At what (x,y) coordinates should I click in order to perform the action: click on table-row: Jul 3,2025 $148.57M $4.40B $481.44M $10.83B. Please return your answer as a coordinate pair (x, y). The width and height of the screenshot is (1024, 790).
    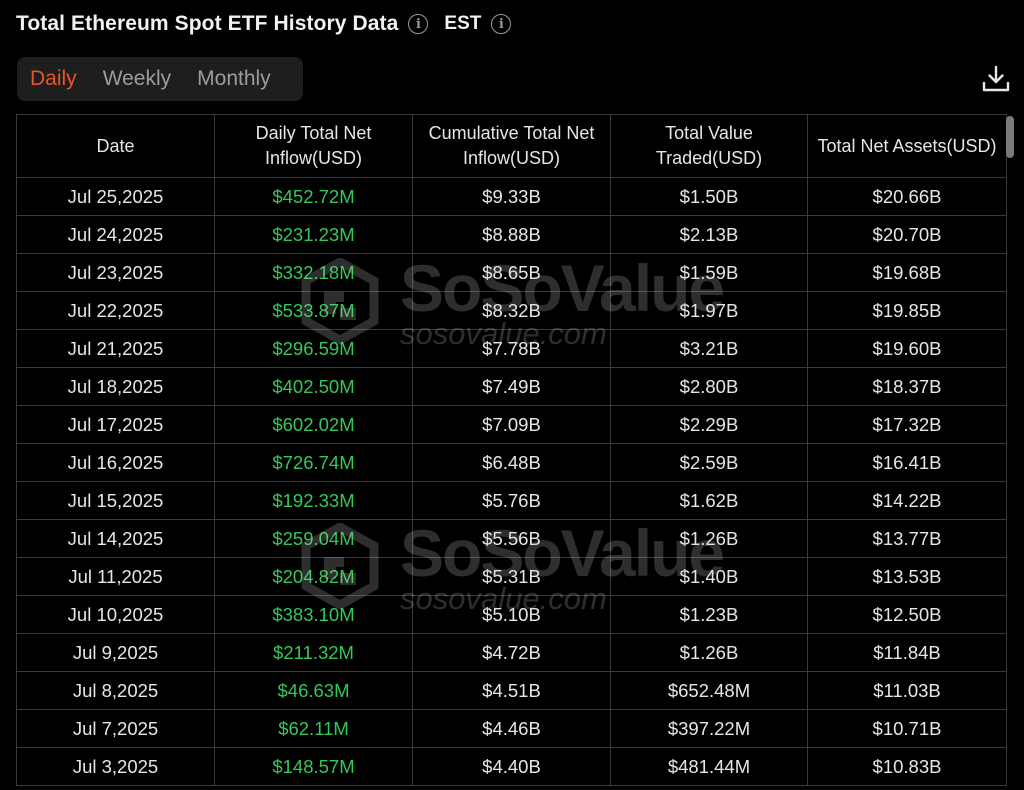
    Looking at the image, I should click on (511, 766).